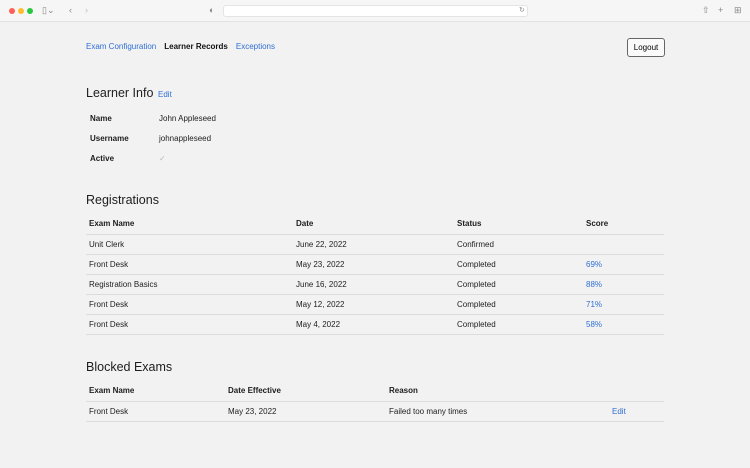  I want to click on column-header: Date Effective, so click(305, 391).